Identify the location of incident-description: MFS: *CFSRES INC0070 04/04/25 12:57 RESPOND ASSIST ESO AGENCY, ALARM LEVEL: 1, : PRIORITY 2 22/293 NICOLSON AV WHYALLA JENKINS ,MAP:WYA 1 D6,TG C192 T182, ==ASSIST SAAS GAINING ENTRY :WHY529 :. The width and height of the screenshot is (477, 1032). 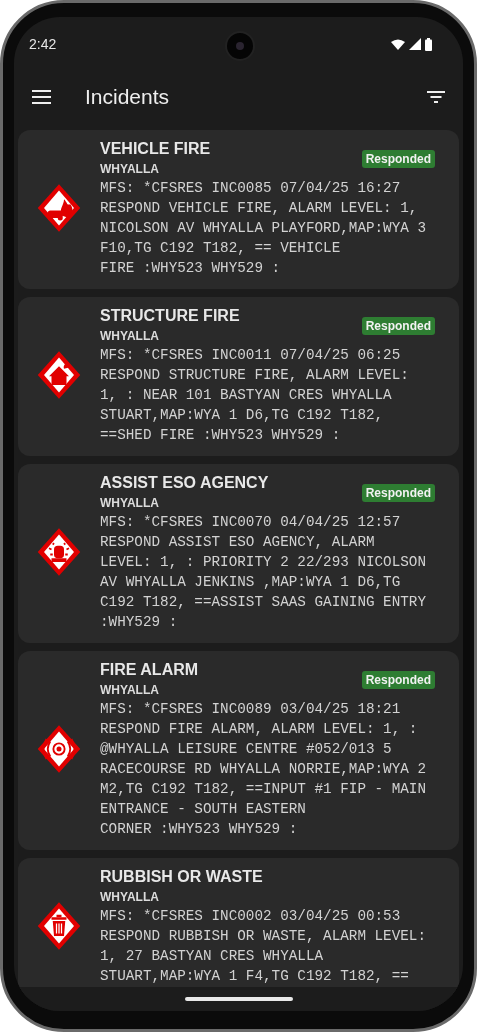
(264, 572).